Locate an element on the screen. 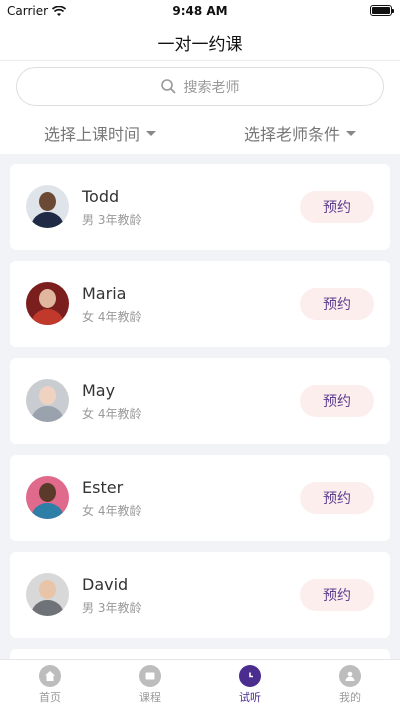 Image resolution: width=400 pixels, height=711 pixels. teacher-name: May is located at coordinates (99, 390).